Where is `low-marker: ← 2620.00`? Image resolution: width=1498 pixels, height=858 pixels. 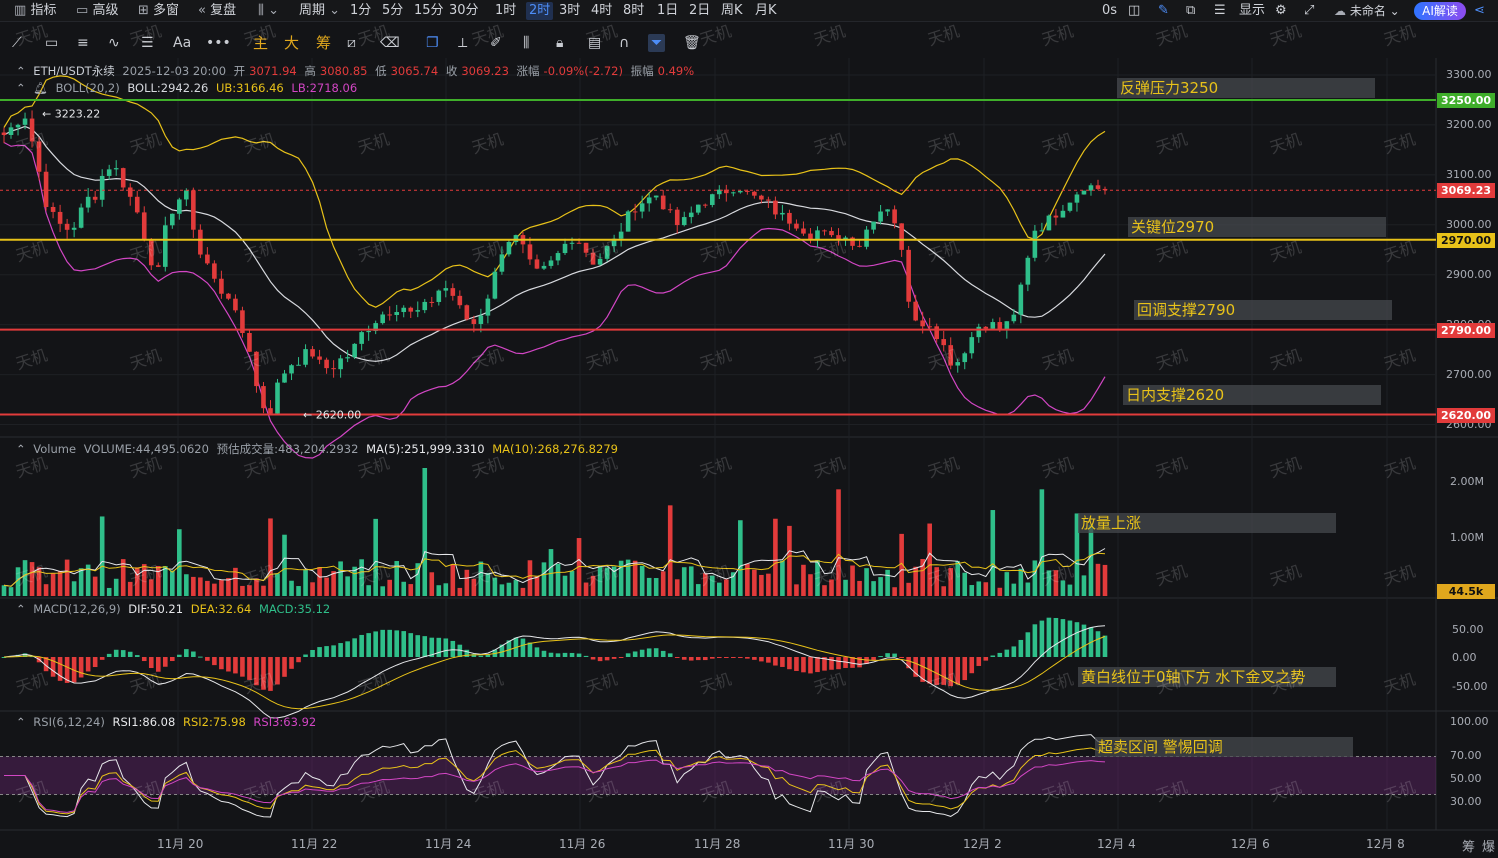 low-marker: ← 2620.00 is located at coordinates (332, 415).